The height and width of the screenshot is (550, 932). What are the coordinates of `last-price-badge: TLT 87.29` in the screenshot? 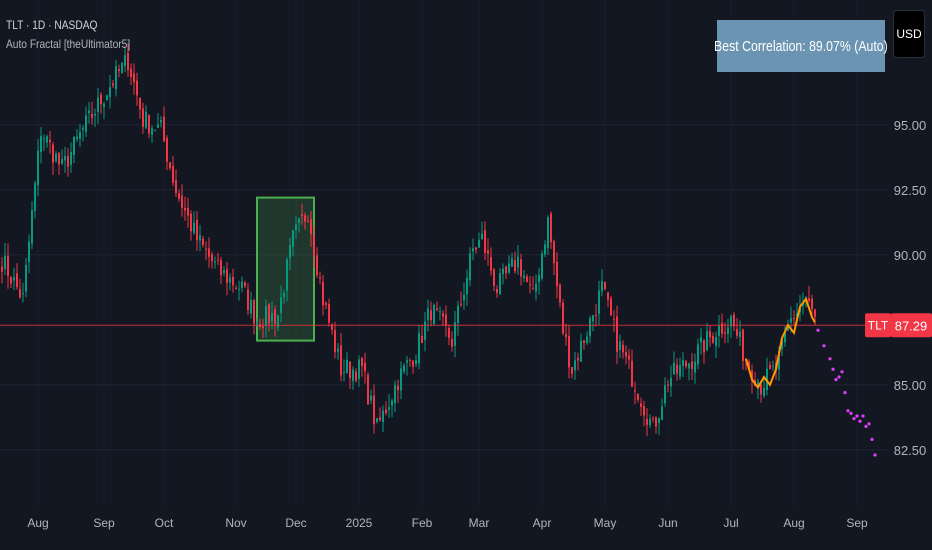 It's located at (898, 325).